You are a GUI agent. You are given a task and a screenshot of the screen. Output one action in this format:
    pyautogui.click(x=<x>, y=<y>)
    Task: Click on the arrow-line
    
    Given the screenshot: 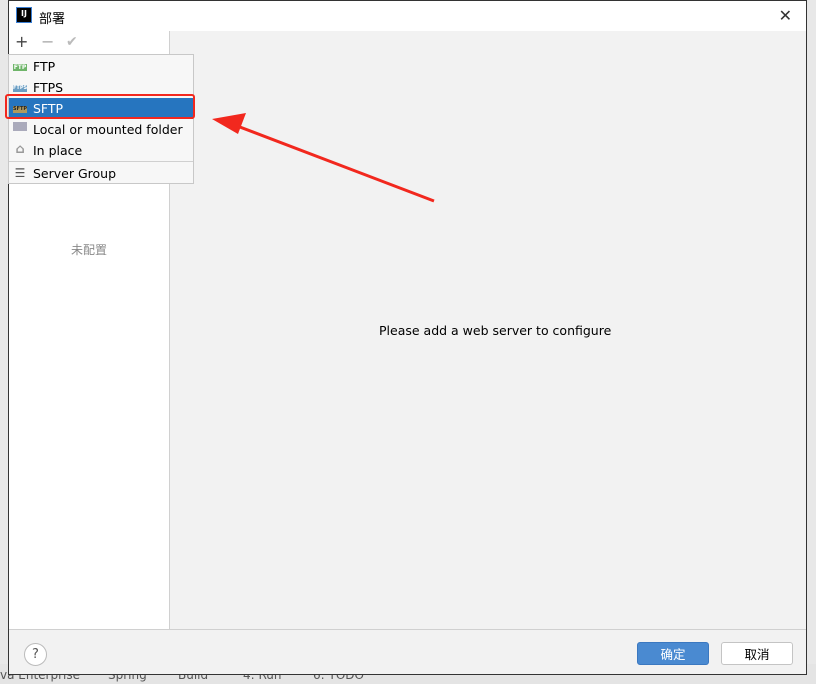 What is the action you would take?
    pyautogui.click(x=333, y=162)
    